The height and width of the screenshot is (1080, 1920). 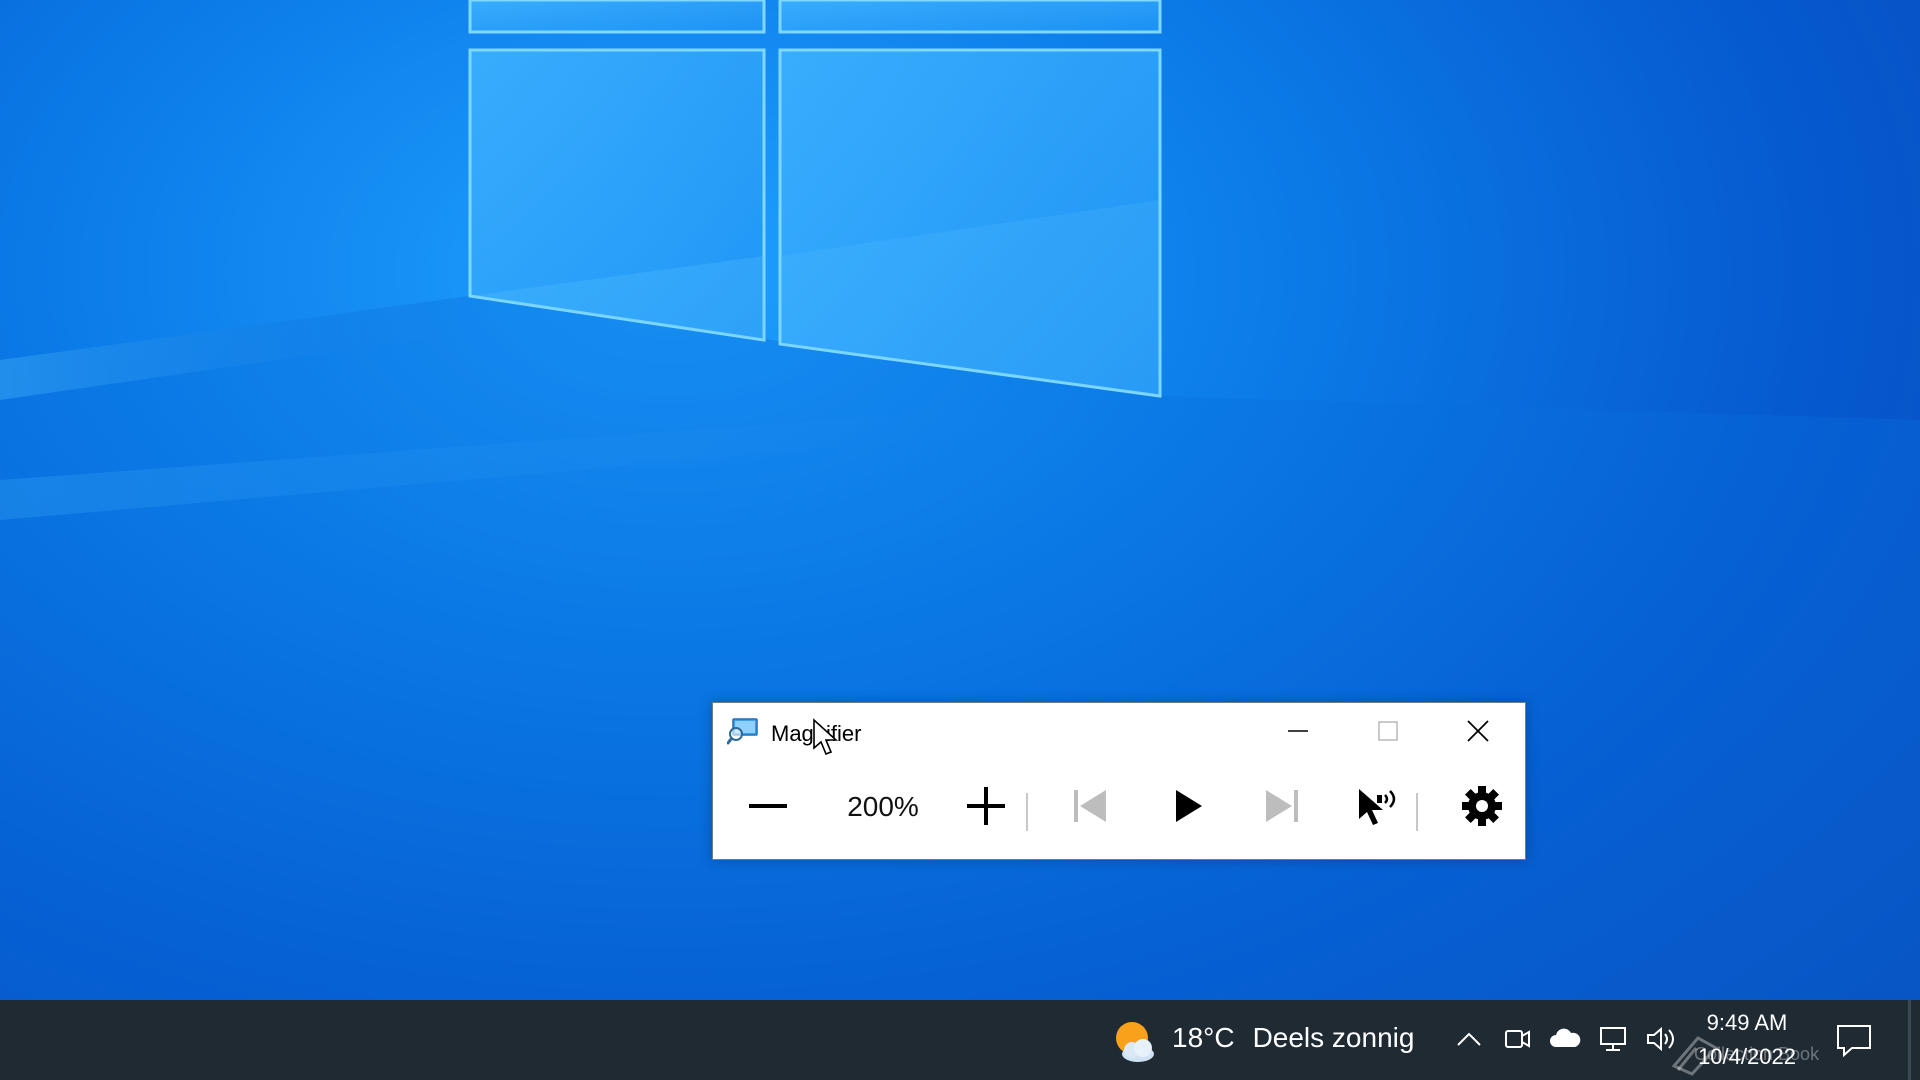 I want to click on maximize-button, so click(x=1388, y=731).